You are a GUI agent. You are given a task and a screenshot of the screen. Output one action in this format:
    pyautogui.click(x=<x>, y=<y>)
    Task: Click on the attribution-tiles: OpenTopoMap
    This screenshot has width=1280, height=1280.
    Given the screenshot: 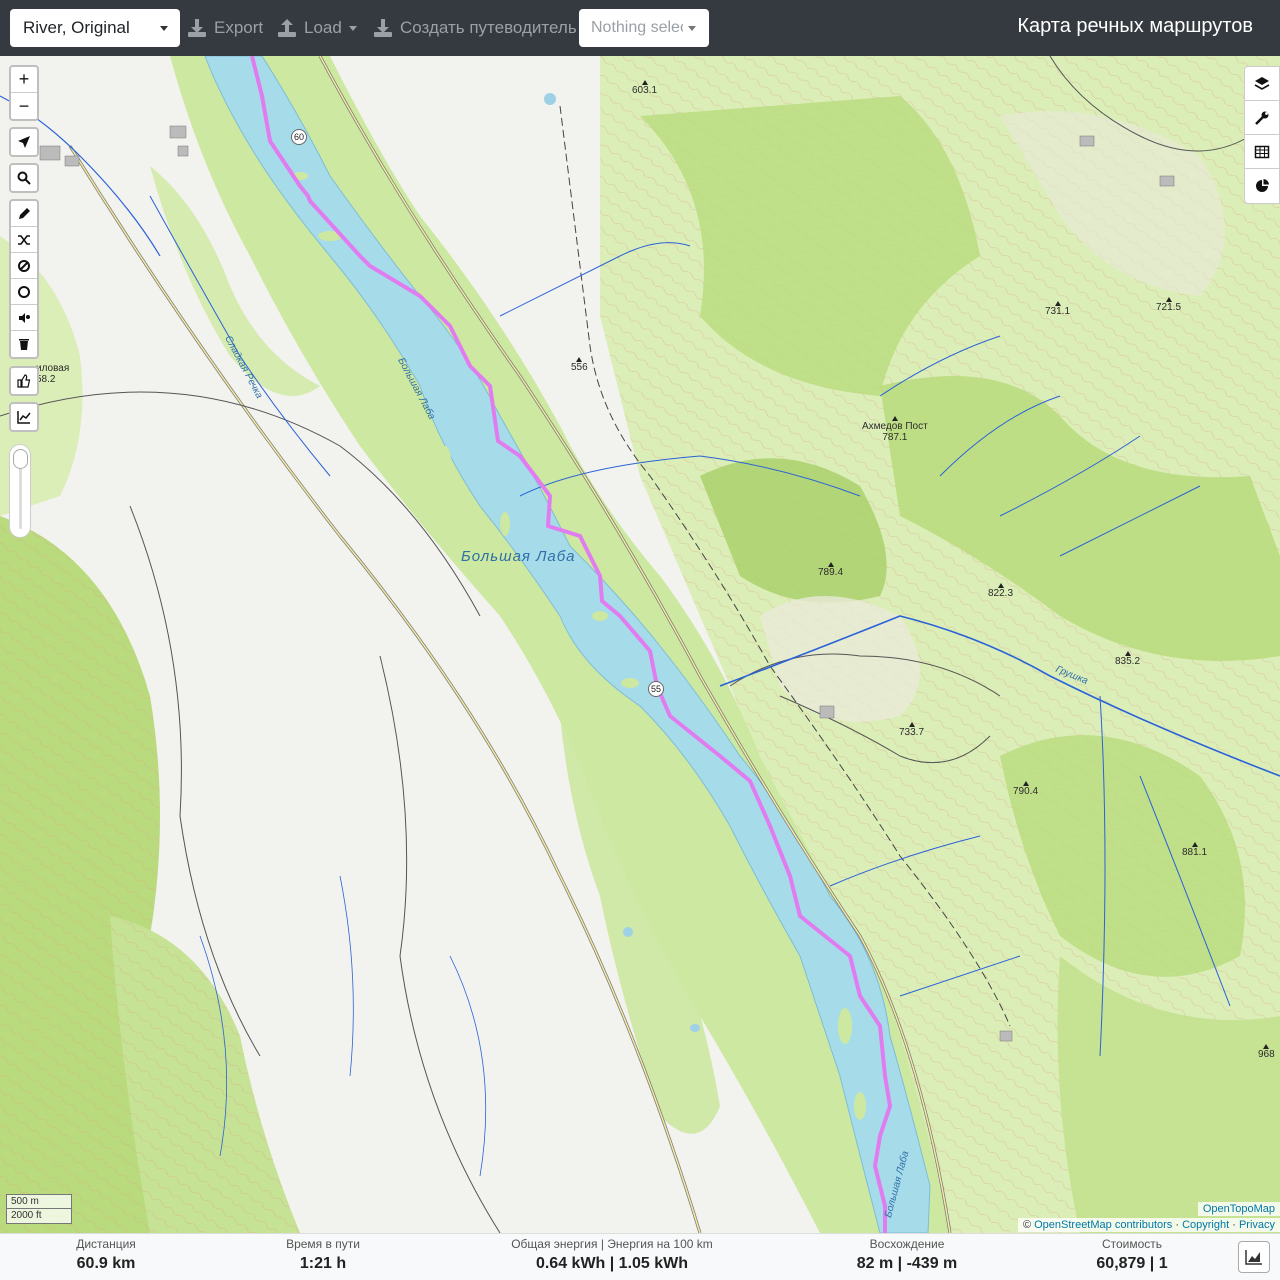 What is the action you would take?
    pyautogui.click(x=1238, y=1209)
    